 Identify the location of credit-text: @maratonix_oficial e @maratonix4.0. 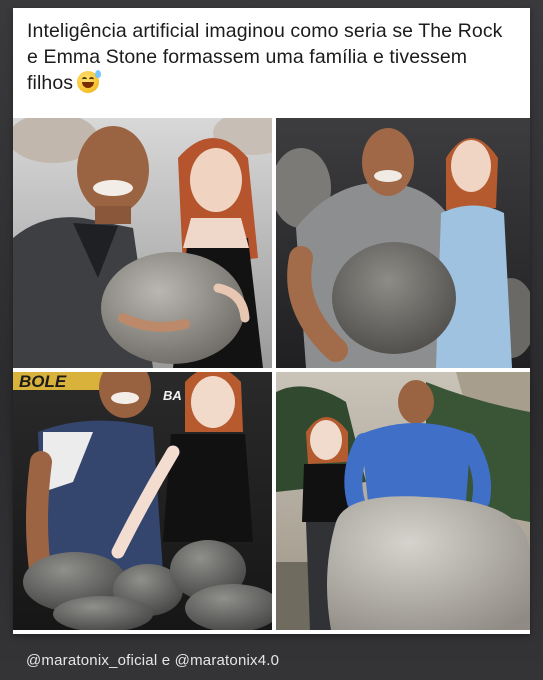
(153, 660).